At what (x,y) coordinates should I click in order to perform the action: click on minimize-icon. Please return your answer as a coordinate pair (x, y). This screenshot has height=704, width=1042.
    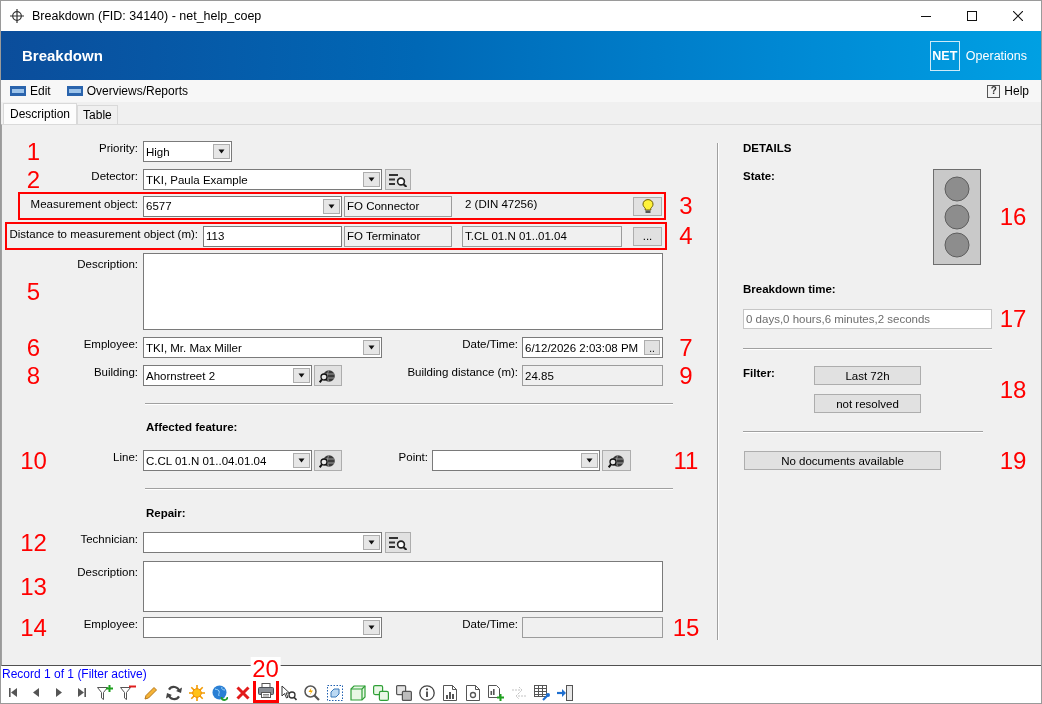
    Looking at the image, I should click on (926, 16).